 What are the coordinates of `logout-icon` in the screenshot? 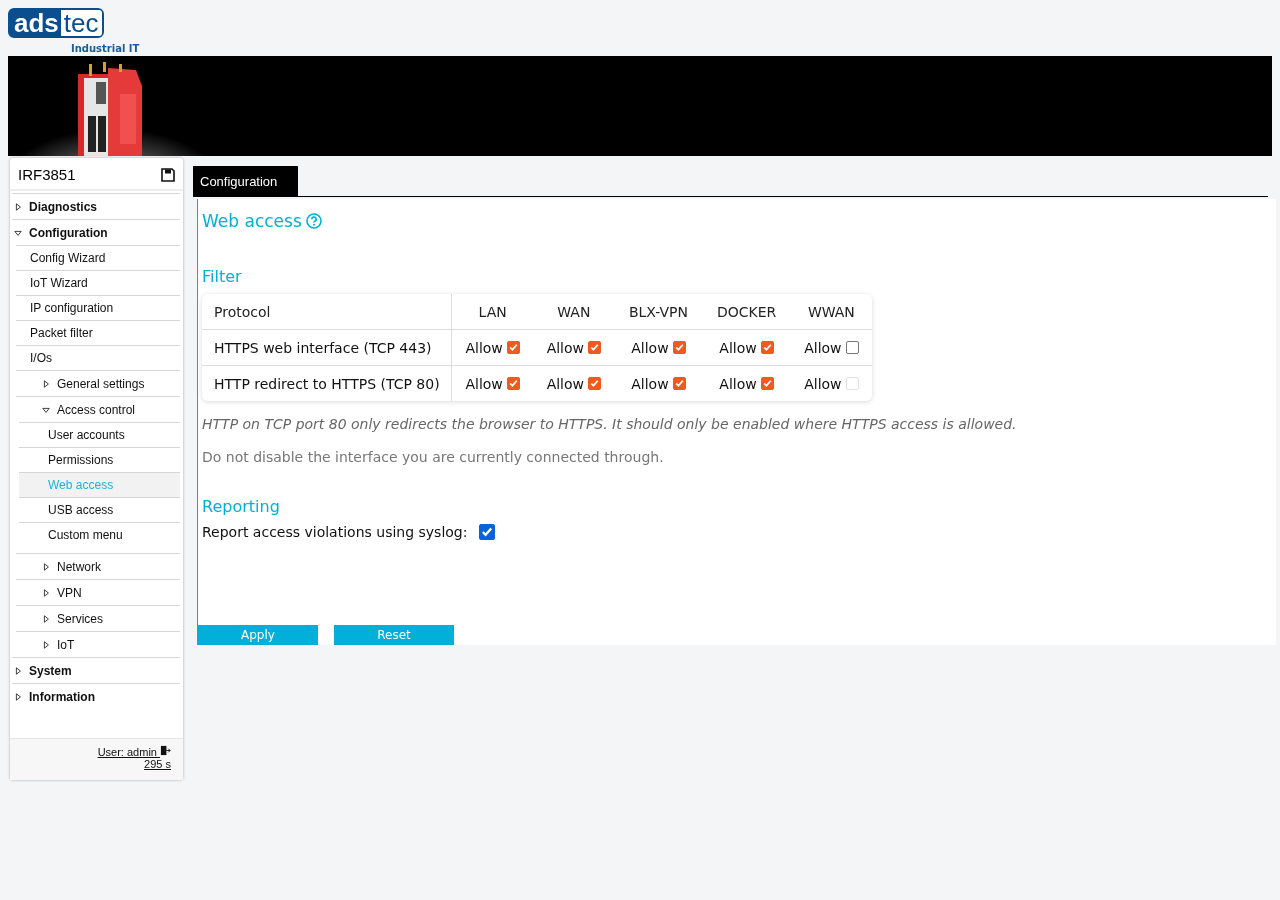 It's located at (165, 750).